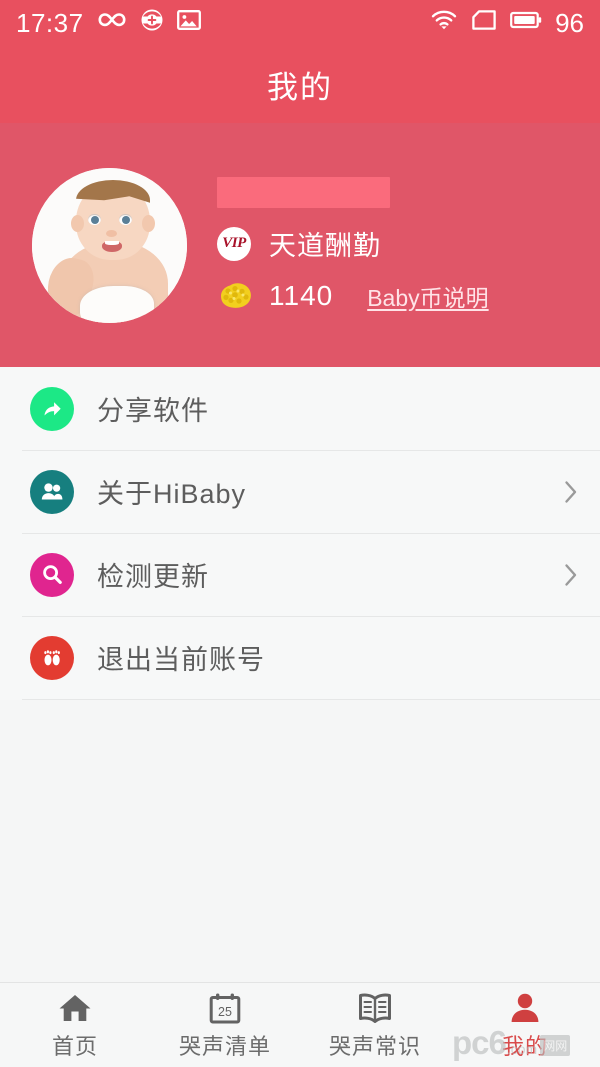 This screenshot has width=600, height=1067. What do you see at coordinates (507, 22) in the screenshot?
I see `status-bar-right: 96` at bounding box center [507, 22].